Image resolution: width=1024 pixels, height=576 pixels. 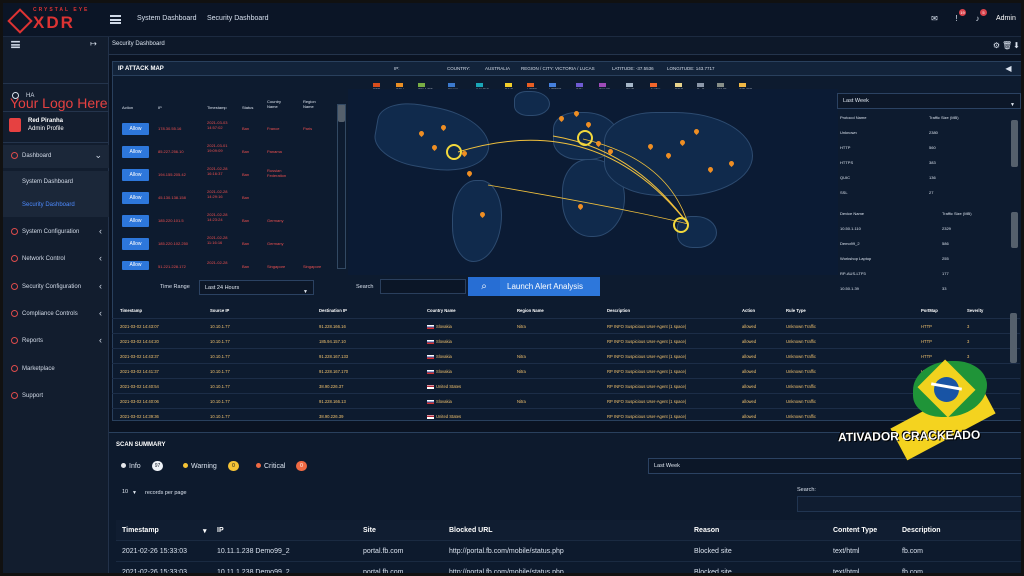 I want to click on sidebar-ha: HA, so click(x=56, y=96).